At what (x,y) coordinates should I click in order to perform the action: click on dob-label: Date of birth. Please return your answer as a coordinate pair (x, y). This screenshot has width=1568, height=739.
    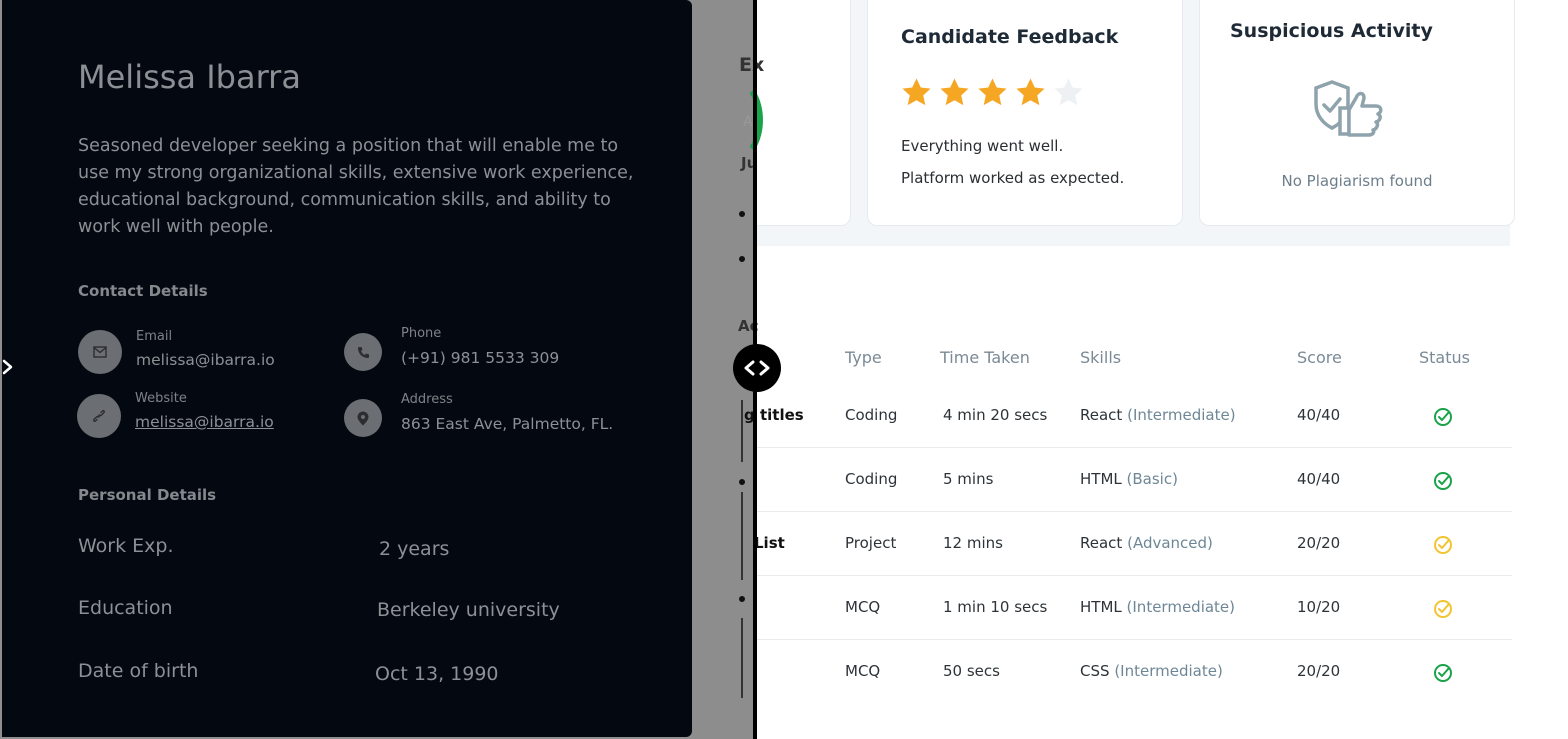
    Looking at the image, I should click on (138, 671).